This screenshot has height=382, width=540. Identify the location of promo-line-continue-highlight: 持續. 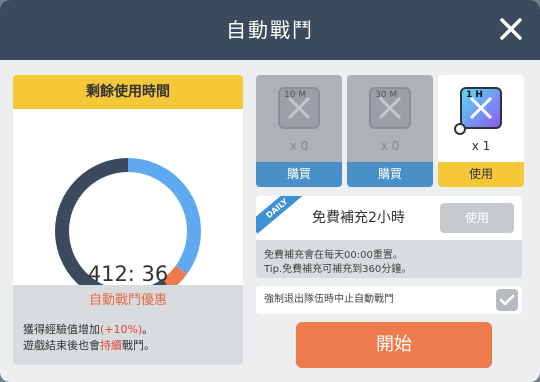
(111, 345).